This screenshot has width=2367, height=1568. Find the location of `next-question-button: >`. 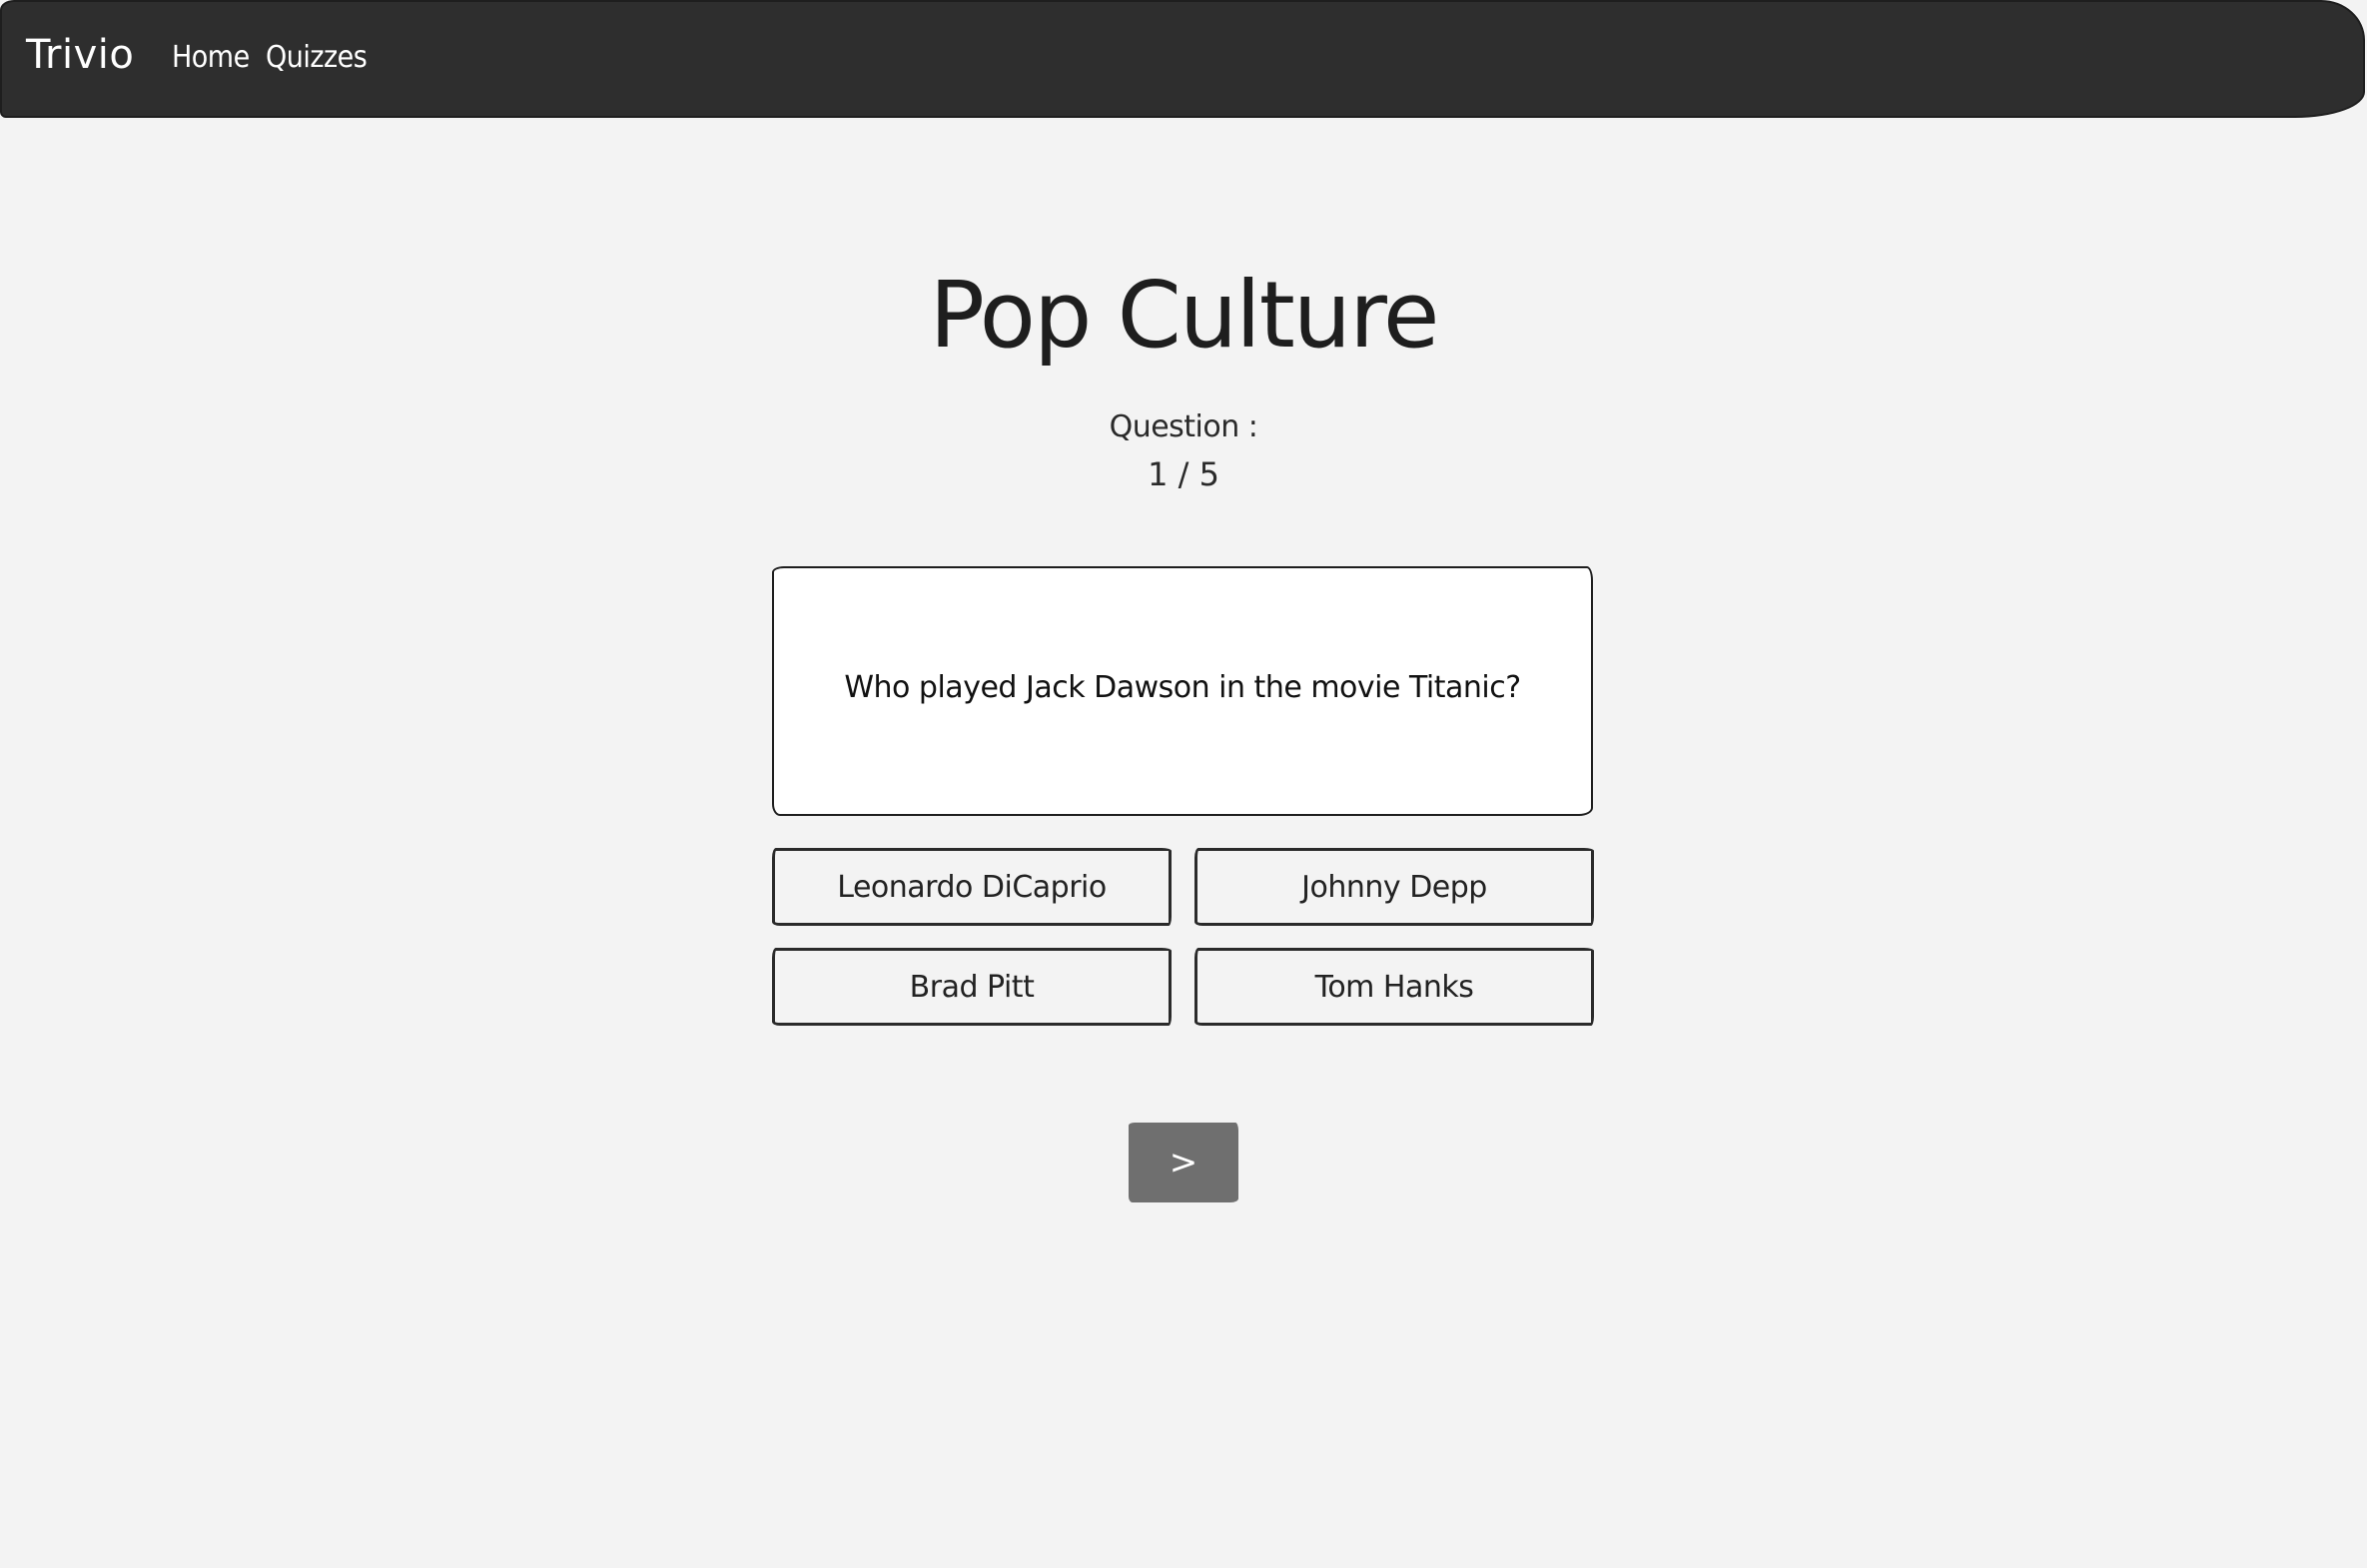

next-question-button: > is located at coordinates (1183, 1162).